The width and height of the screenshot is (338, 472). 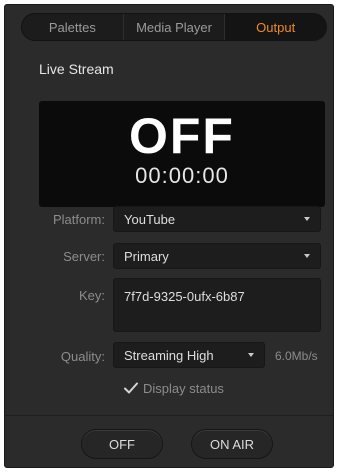 What do you see at coordinates (78, 219) in the screenshot?
I see `platform-label: Platform:` at bounding box center [78, 219].